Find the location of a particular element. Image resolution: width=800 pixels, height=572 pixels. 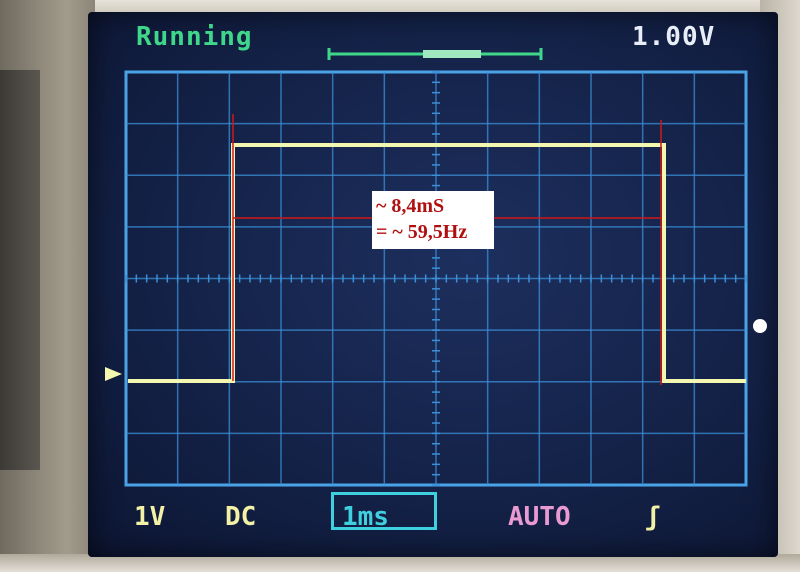

annotation-period: ~ 8,4mS is located at coordinates (410, 206).